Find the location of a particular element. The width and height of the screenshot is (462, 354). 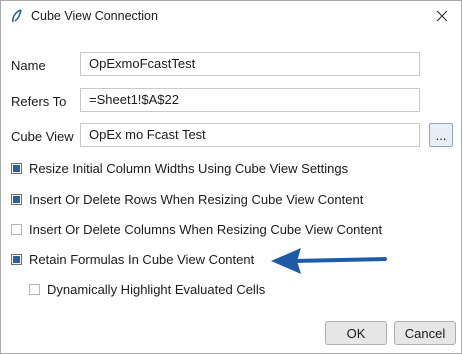

ok-button: OK is located at coordinates (356, 333).